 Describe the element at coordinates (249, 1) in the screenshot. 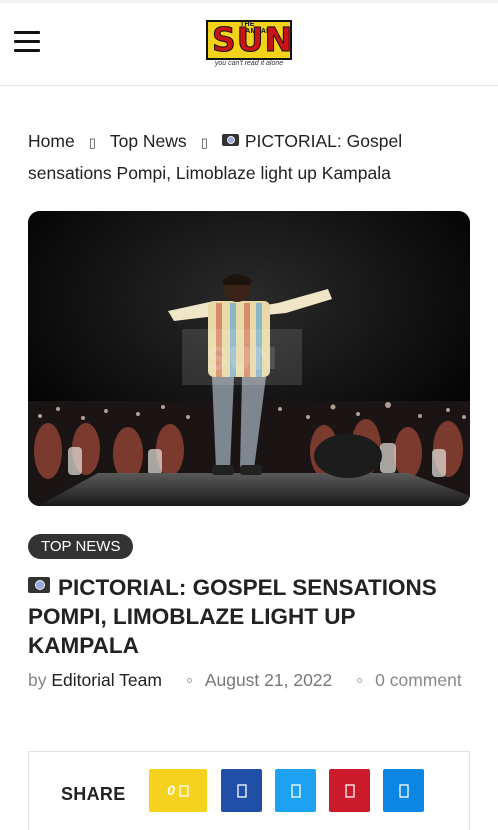

I see `header-top-border` at that location.